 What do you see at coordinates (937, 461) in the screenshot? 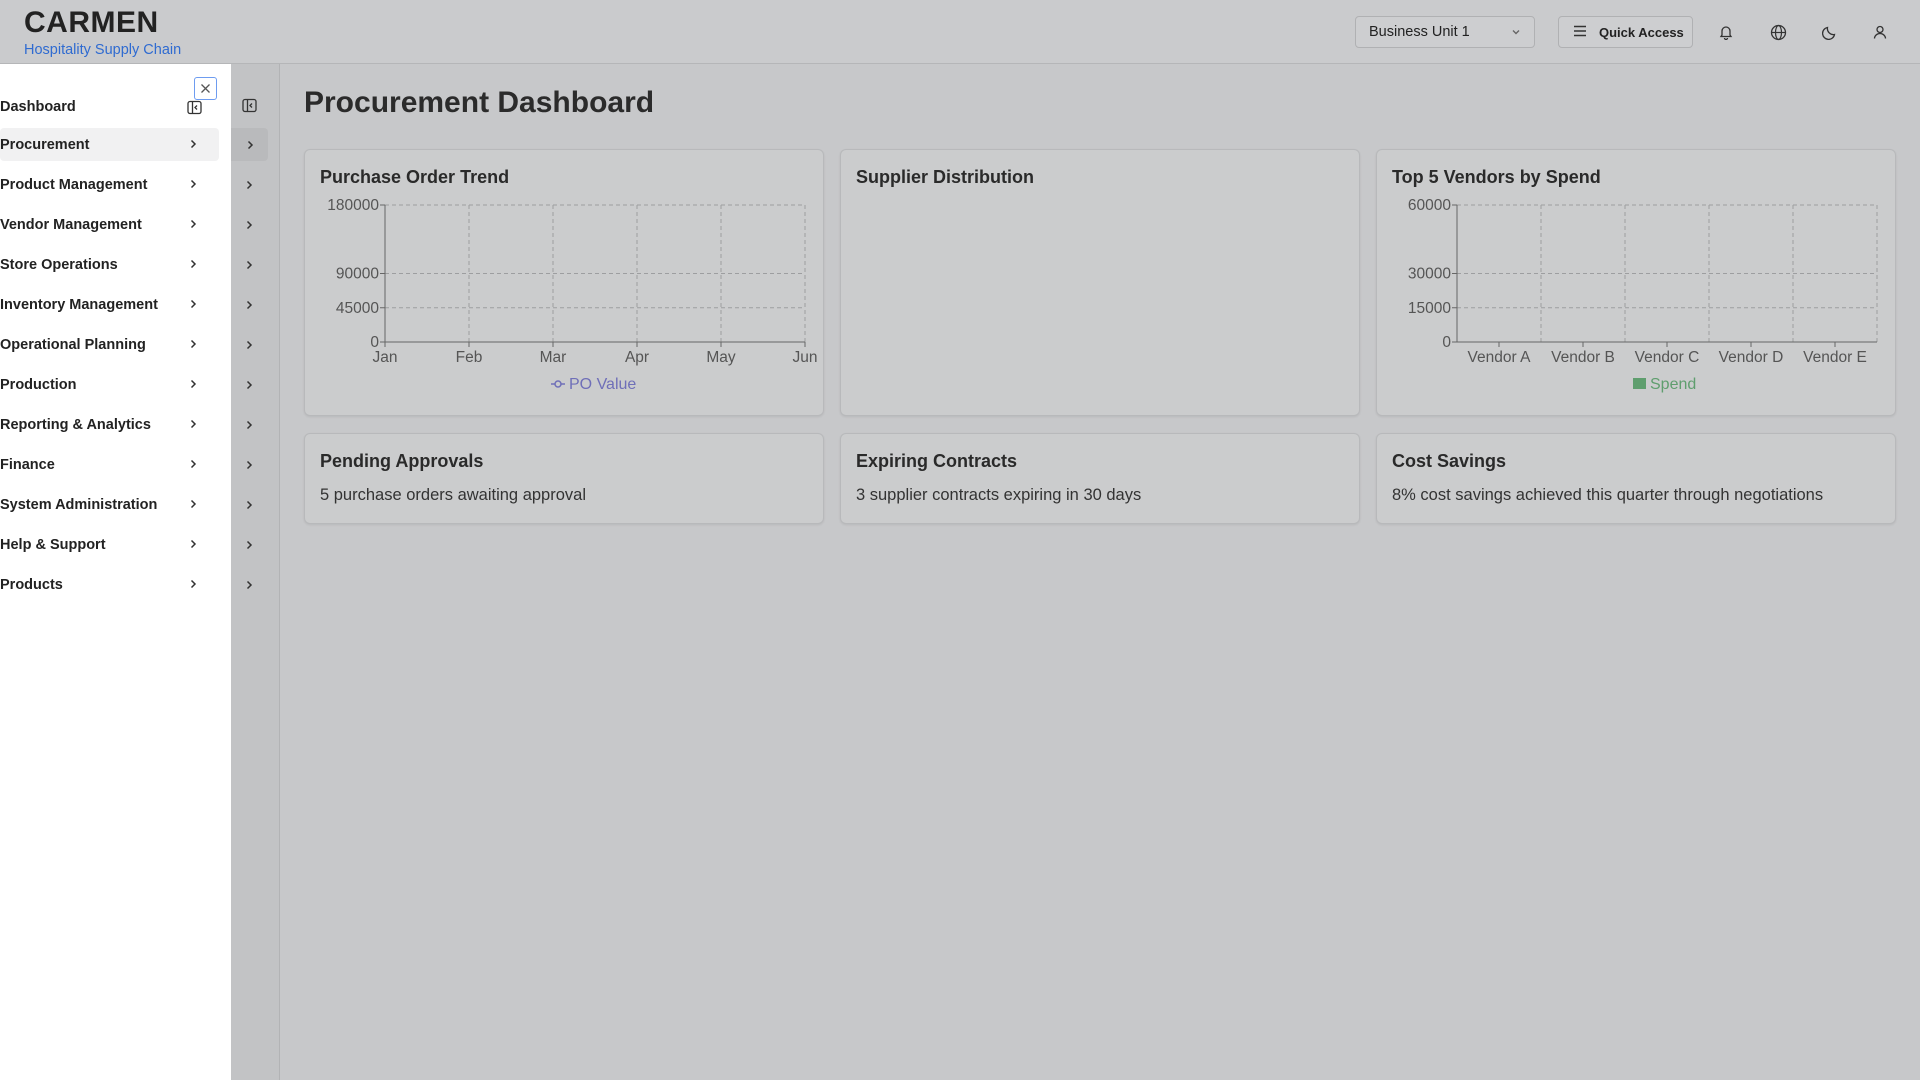
I see `card-title: Expiring Contracts` at bounding box center [937, 461].